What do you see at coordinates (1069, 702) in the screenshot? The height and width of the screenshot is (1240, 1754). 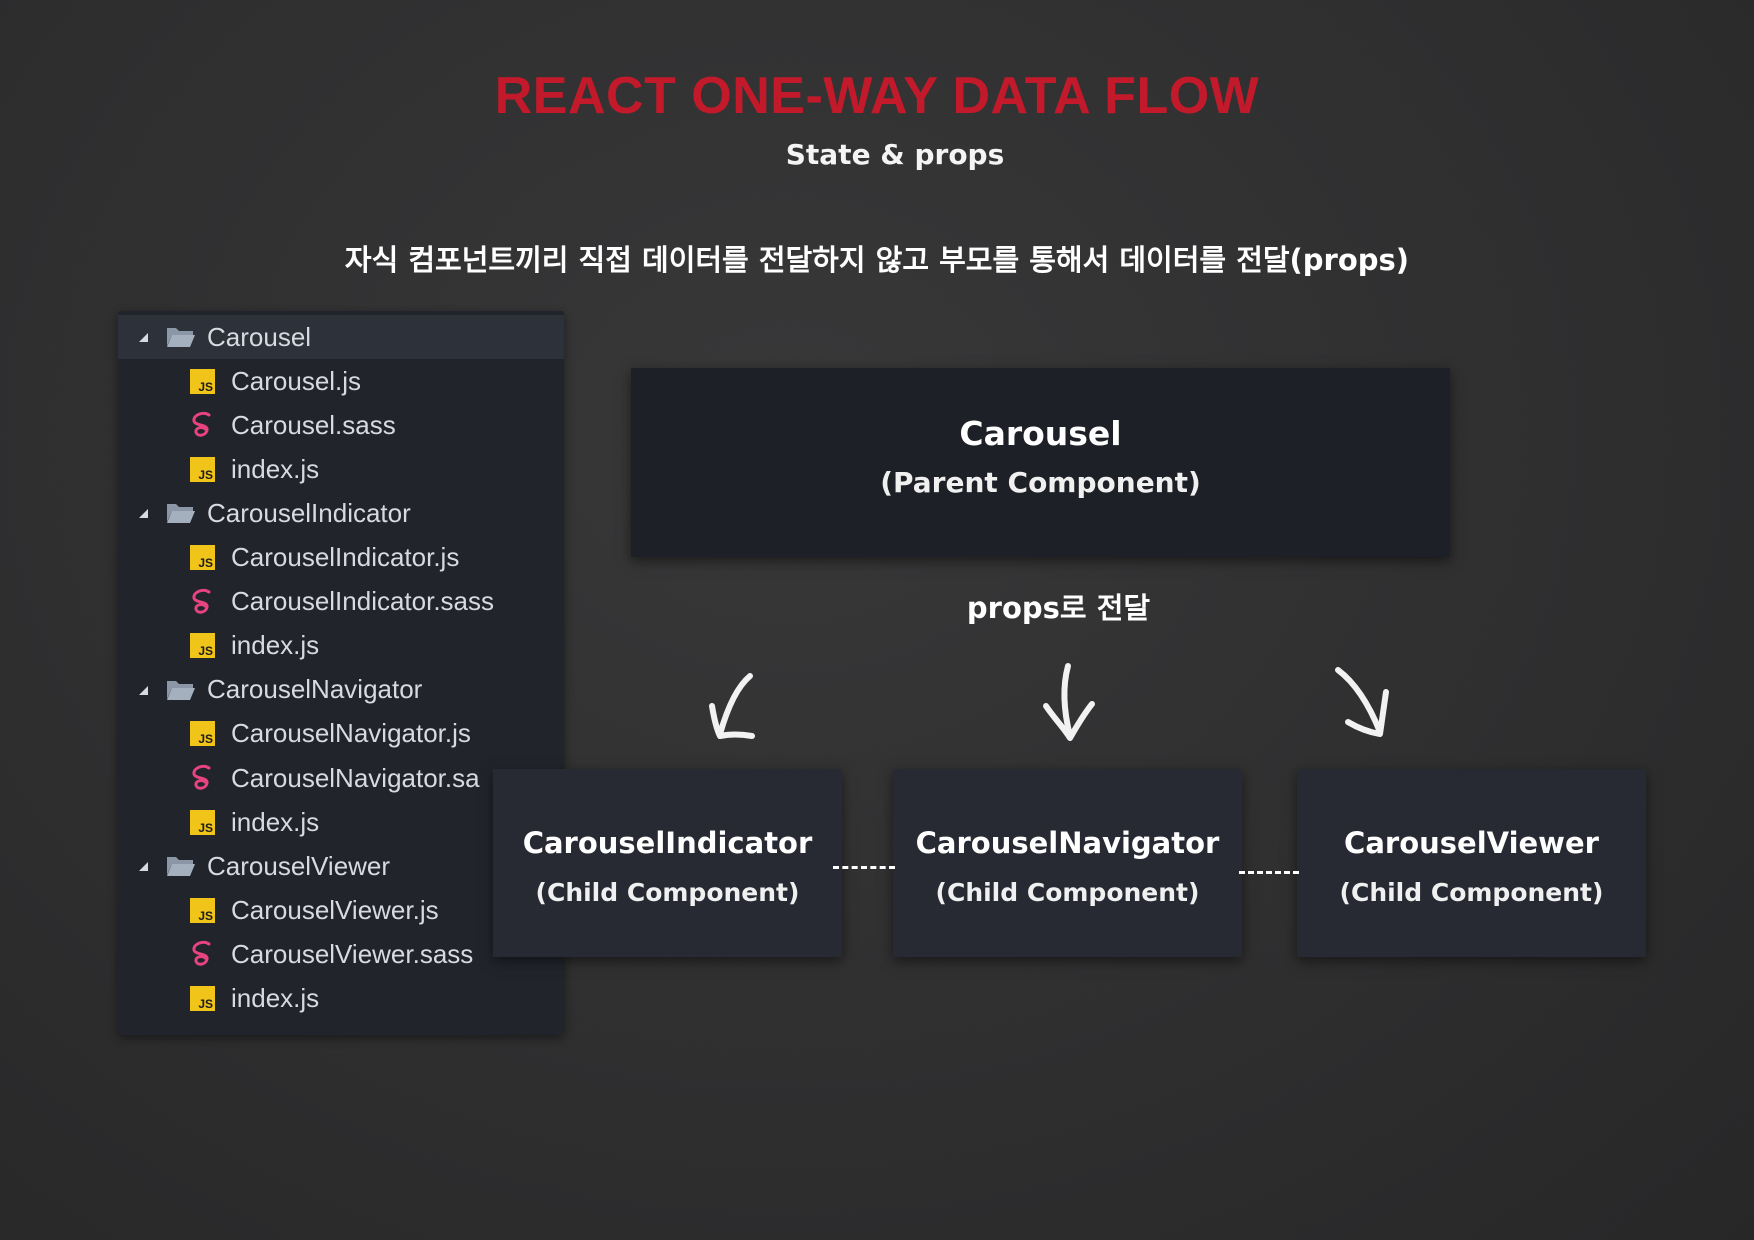 I see `arrow-down-icon` at bounding box center [1069, 702].